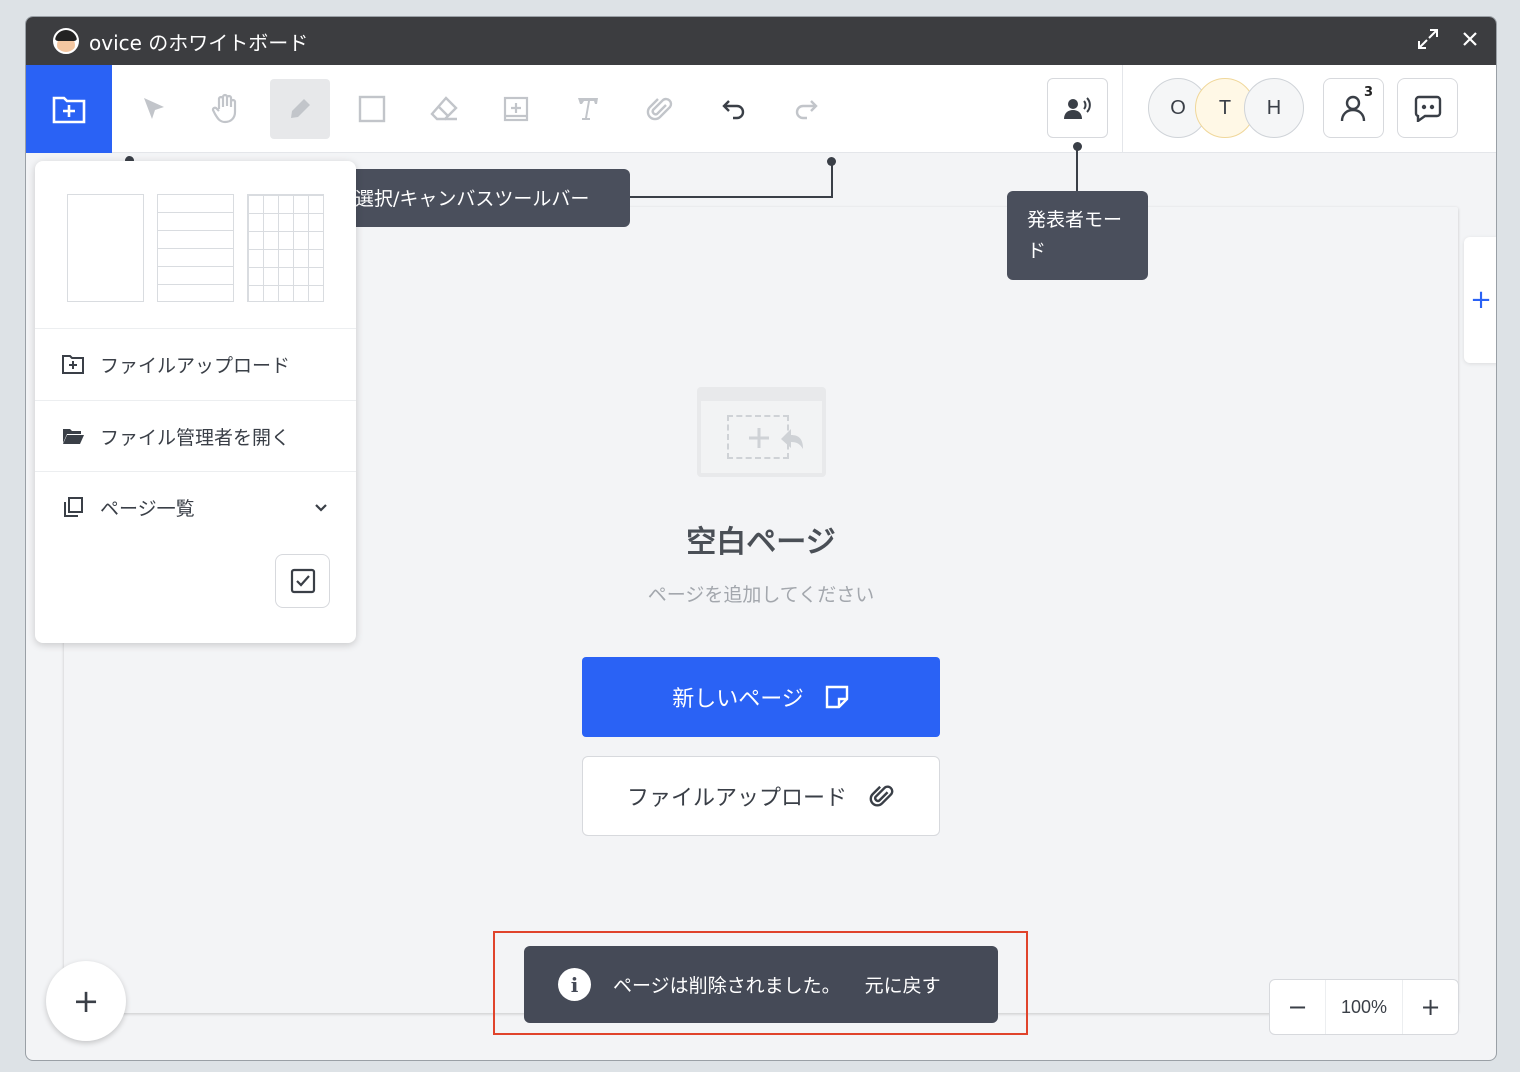  Describe the element at coordinates (1480, 300) in the screenshot. I see `add-page-side-button: +` at that location.